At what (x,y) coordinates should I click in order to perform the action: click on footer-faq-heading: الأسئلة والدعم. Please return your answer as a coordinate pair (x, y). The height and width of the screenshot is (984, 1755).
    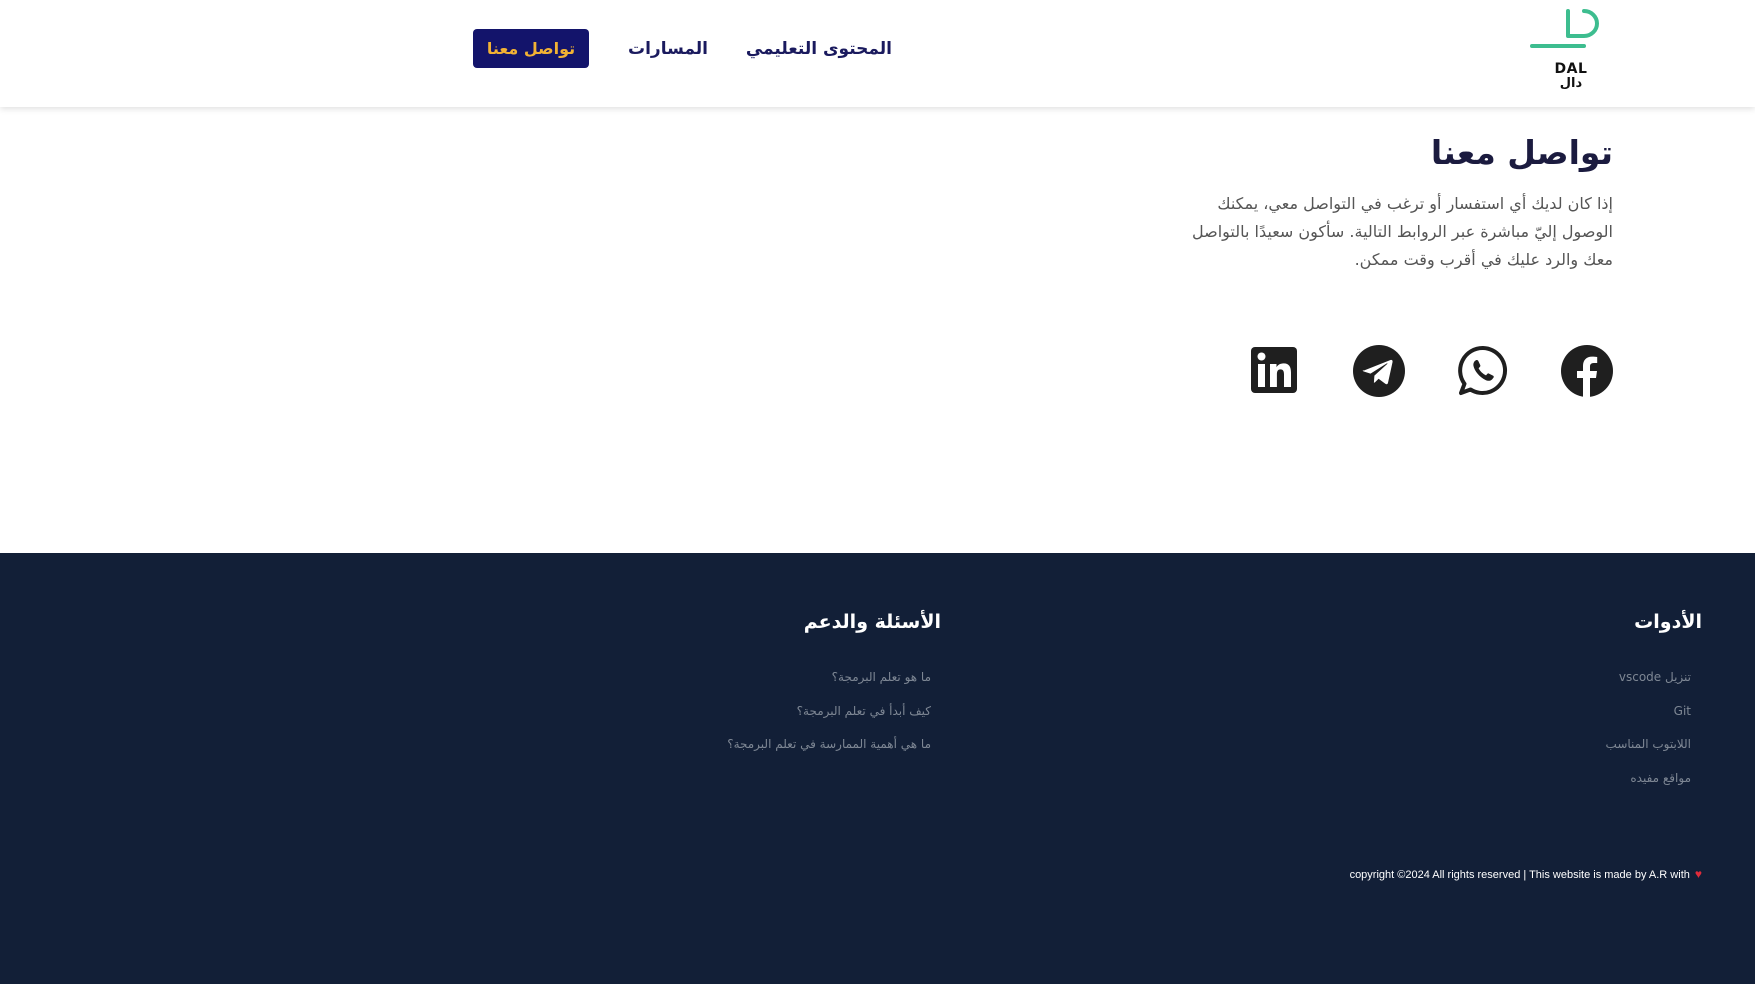
    Looking at the image, I should click on (872, 622).